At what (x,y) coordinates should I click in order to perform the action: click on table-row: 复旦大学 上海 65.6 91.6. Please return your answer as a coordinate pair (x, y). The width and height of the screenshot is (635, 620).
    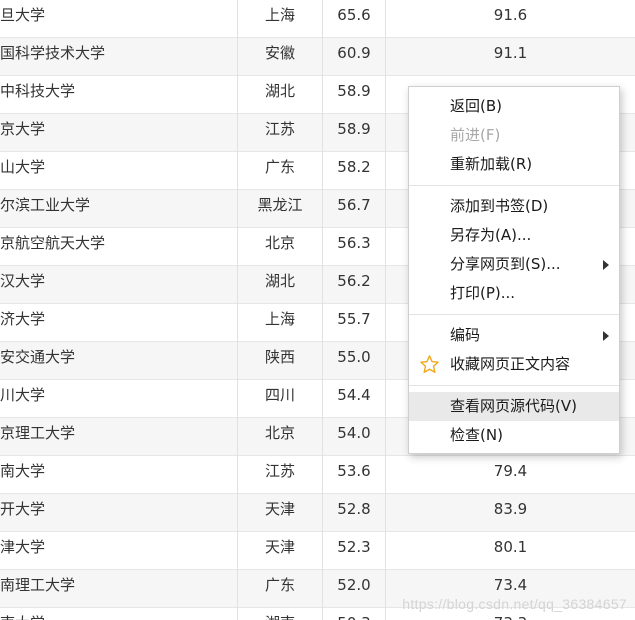
    Looking at the image, I should click on (317, 19).